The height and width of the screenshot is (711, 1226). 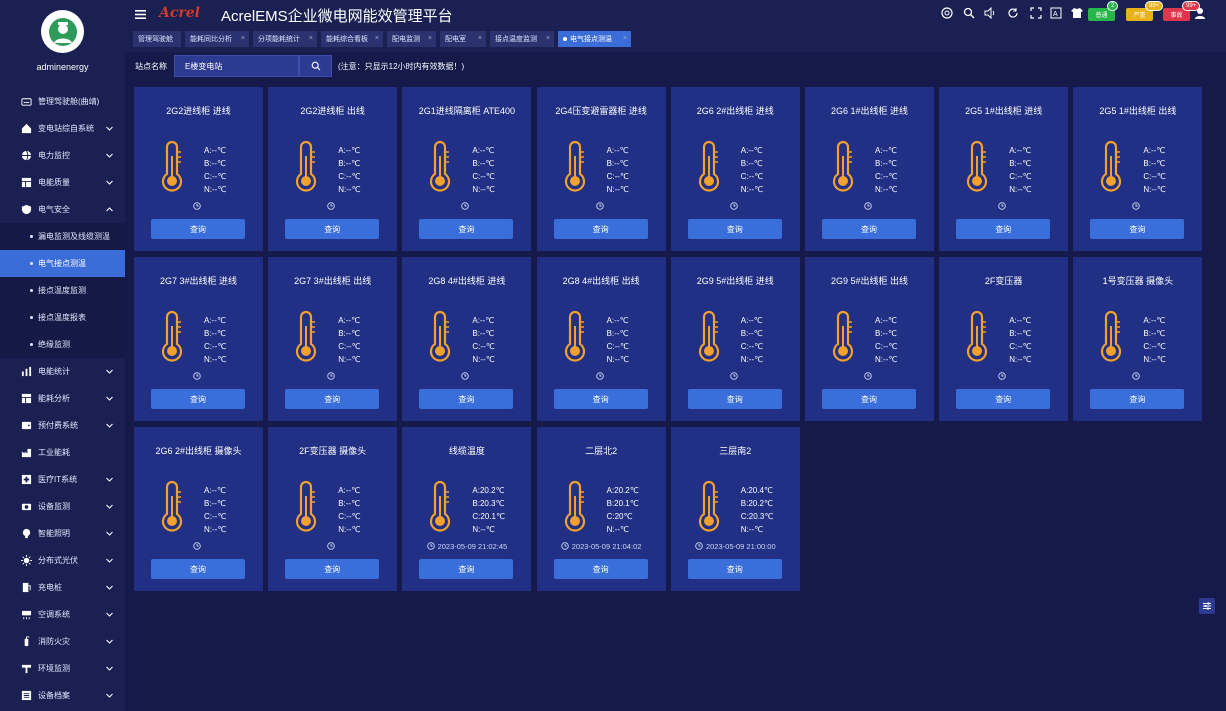 I want to click on tab-2: 分项能耗统计 ×, so click(x=285, y=39).